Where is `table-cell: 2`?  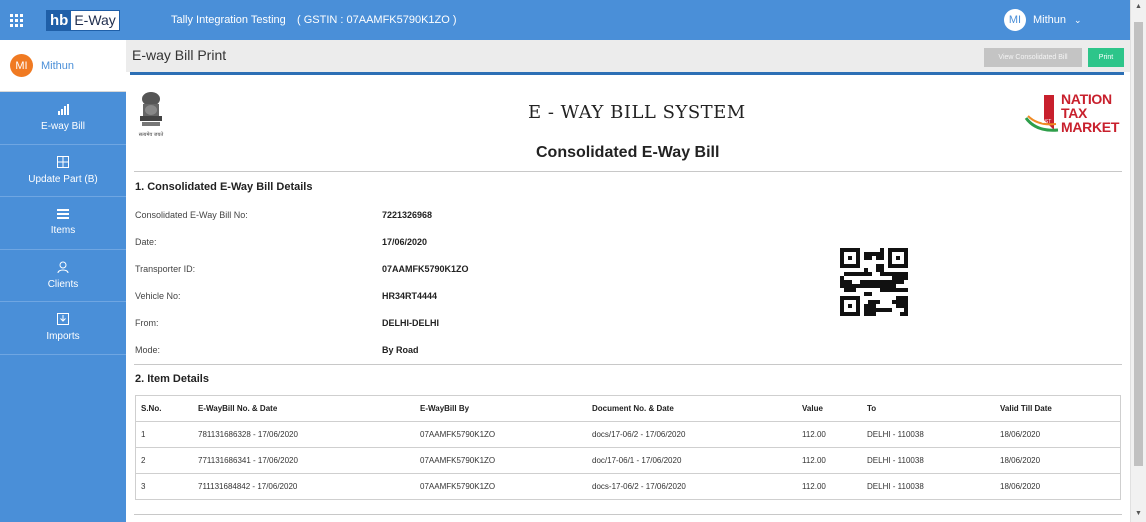 table-cell: 2 is located at coordinates (143, 460).